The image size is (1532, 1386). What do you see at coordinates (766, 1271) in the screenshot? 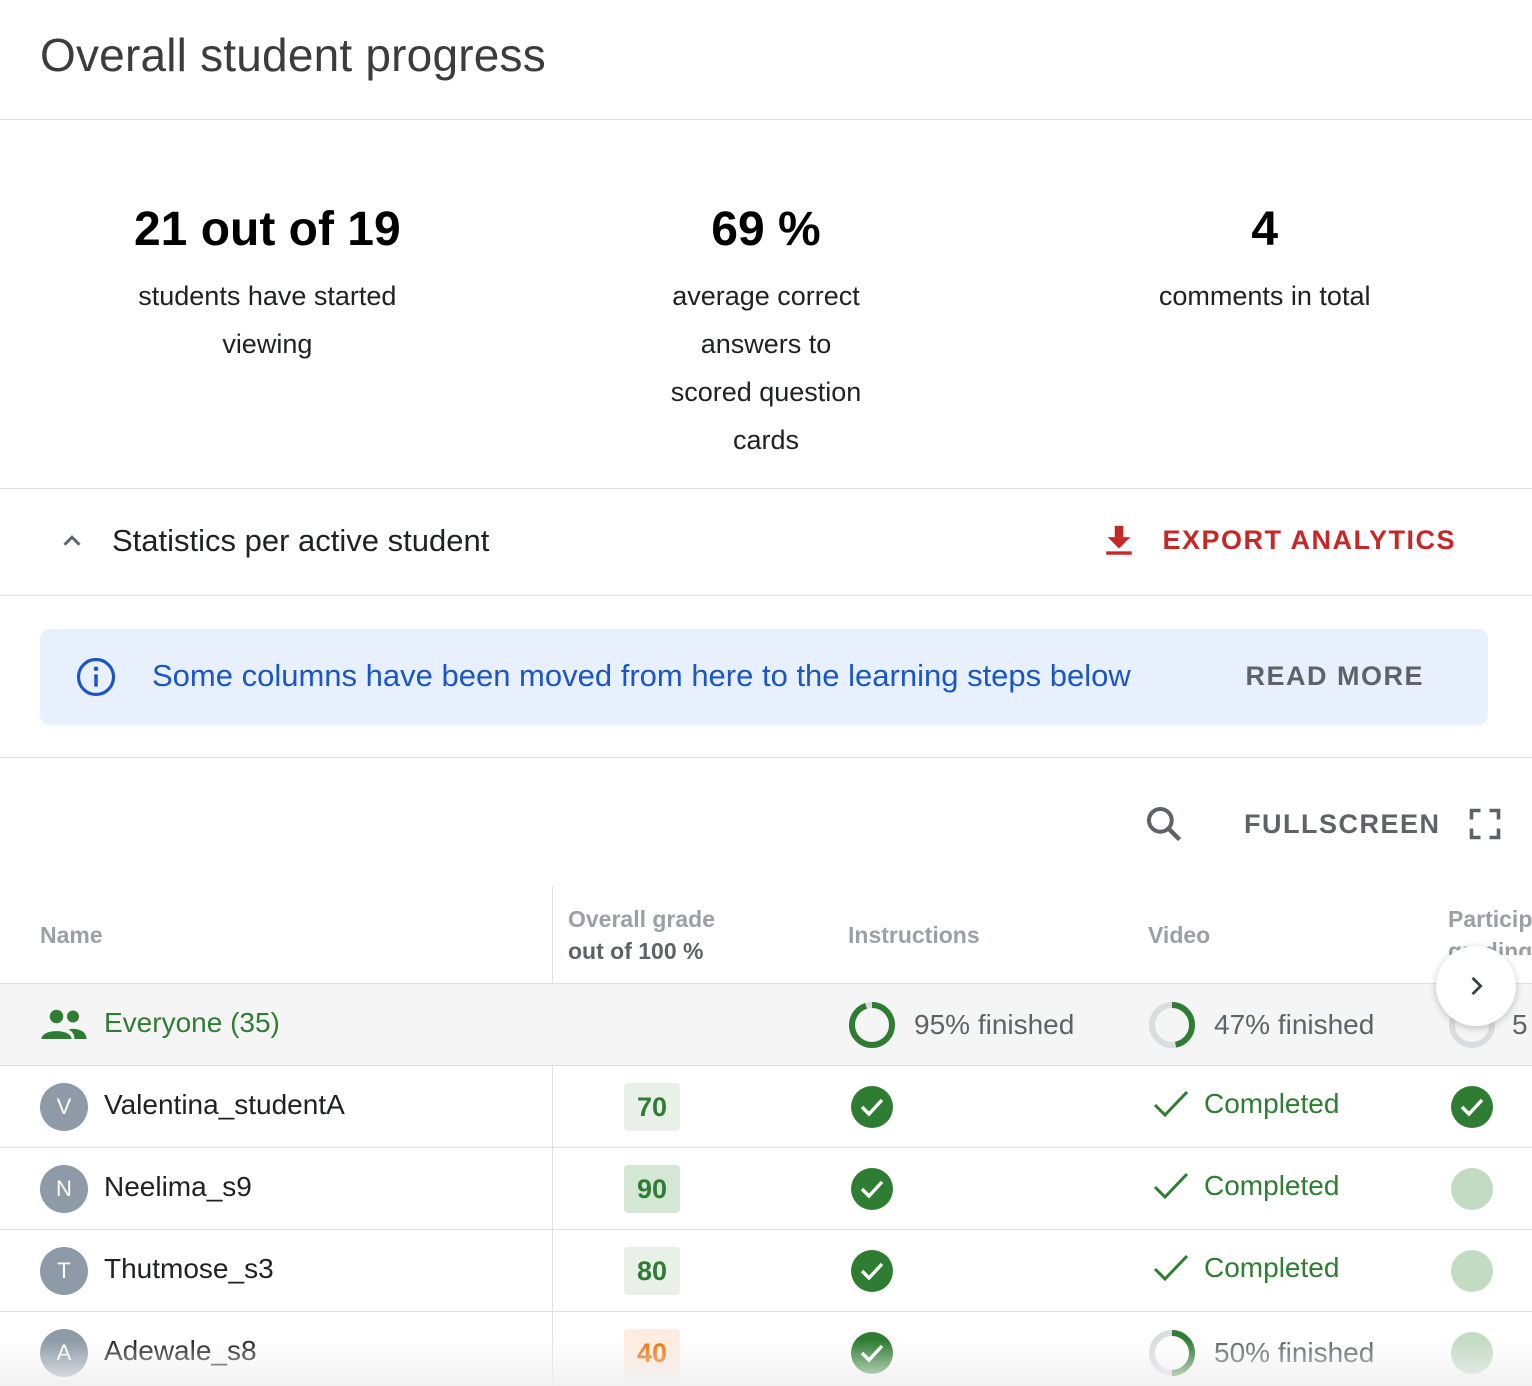
I see `table-row: T Thutmose_s3 80 Completed` at bounding box center [766, 1271].